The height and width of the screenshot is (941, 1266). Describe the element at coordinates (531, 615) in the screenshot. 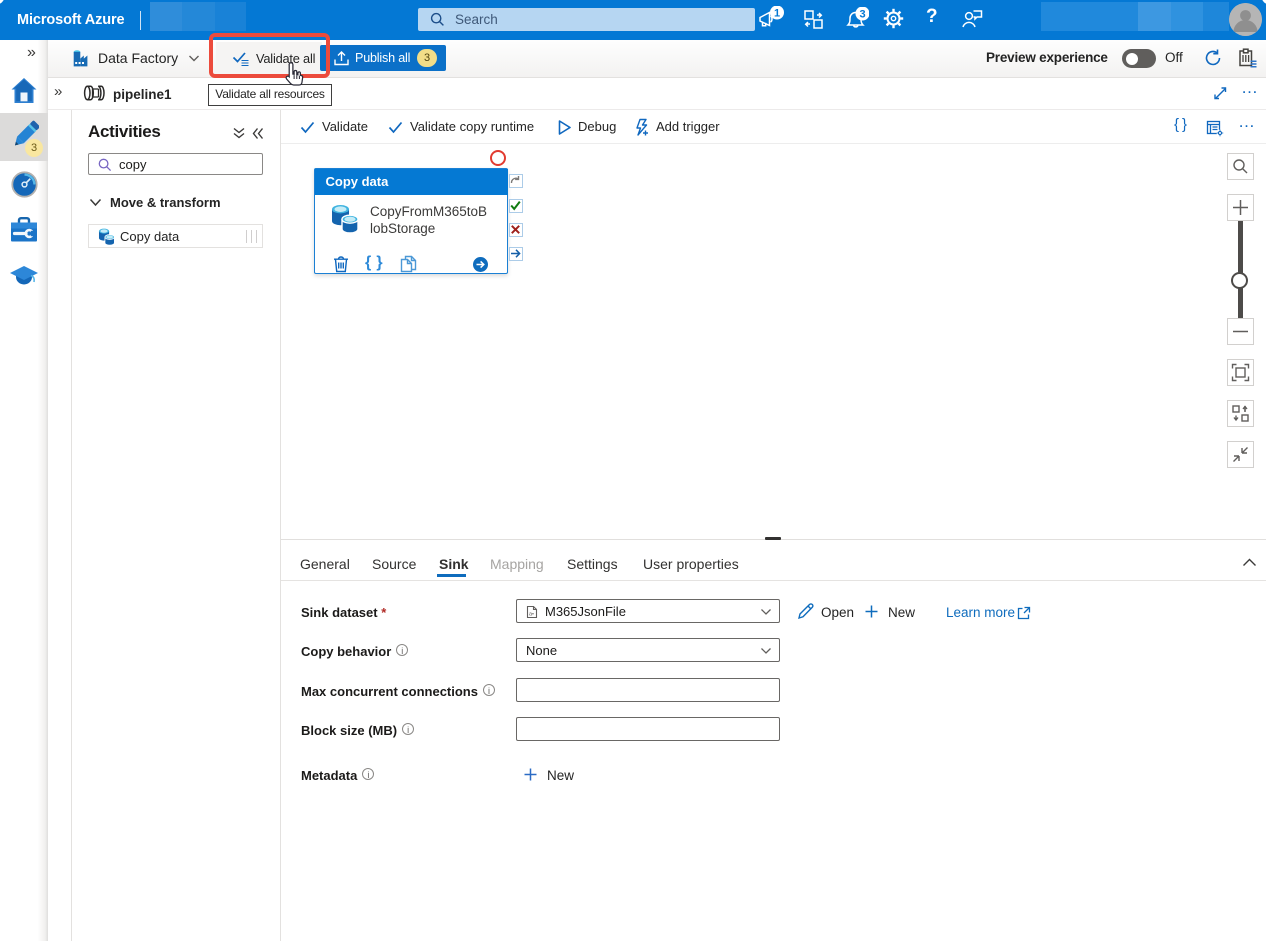

I see `svg-text: a•` at that location.